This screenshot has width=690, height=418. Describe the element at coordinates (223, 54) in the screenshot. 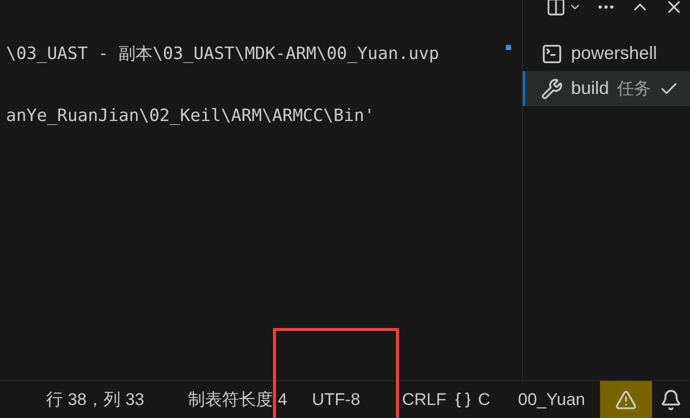

I see `terminal-line: \03_UAST - 副本\03_UAST\MDK-ARM\00_Yuan.uvp` at that location.